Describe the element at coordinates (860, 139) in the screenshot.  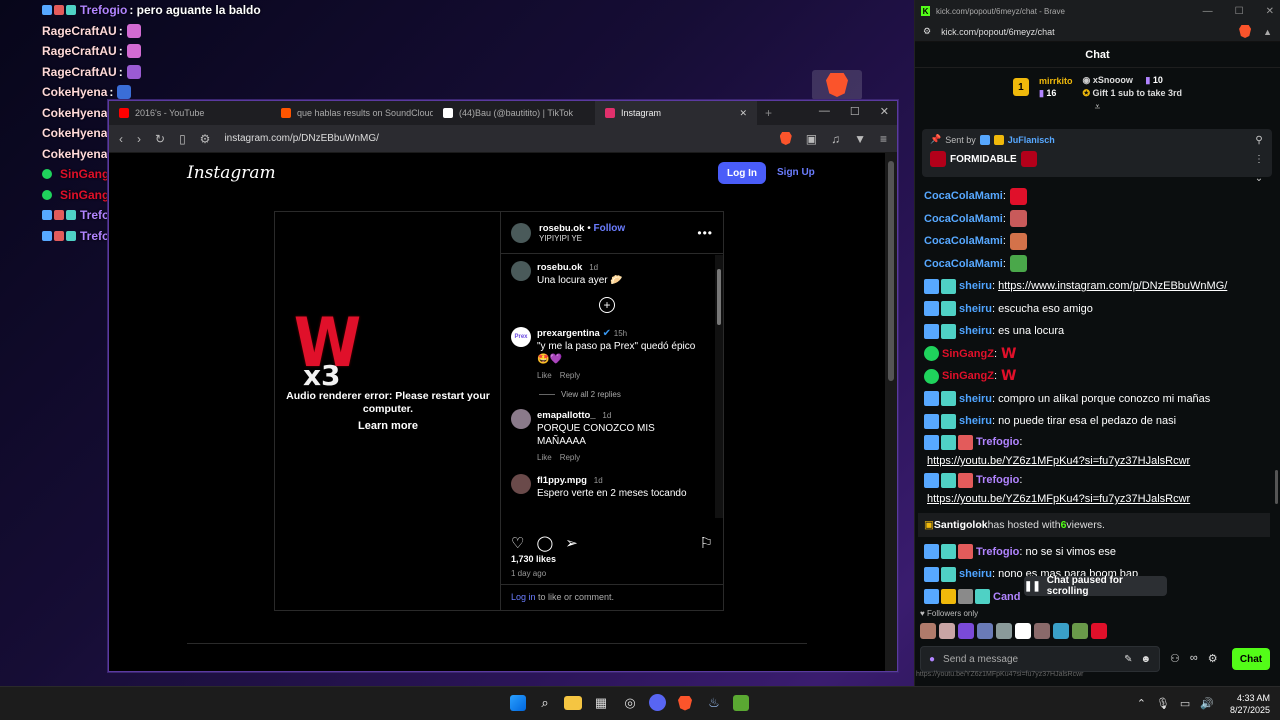
I see `extensions-icon: ▼` at that location.